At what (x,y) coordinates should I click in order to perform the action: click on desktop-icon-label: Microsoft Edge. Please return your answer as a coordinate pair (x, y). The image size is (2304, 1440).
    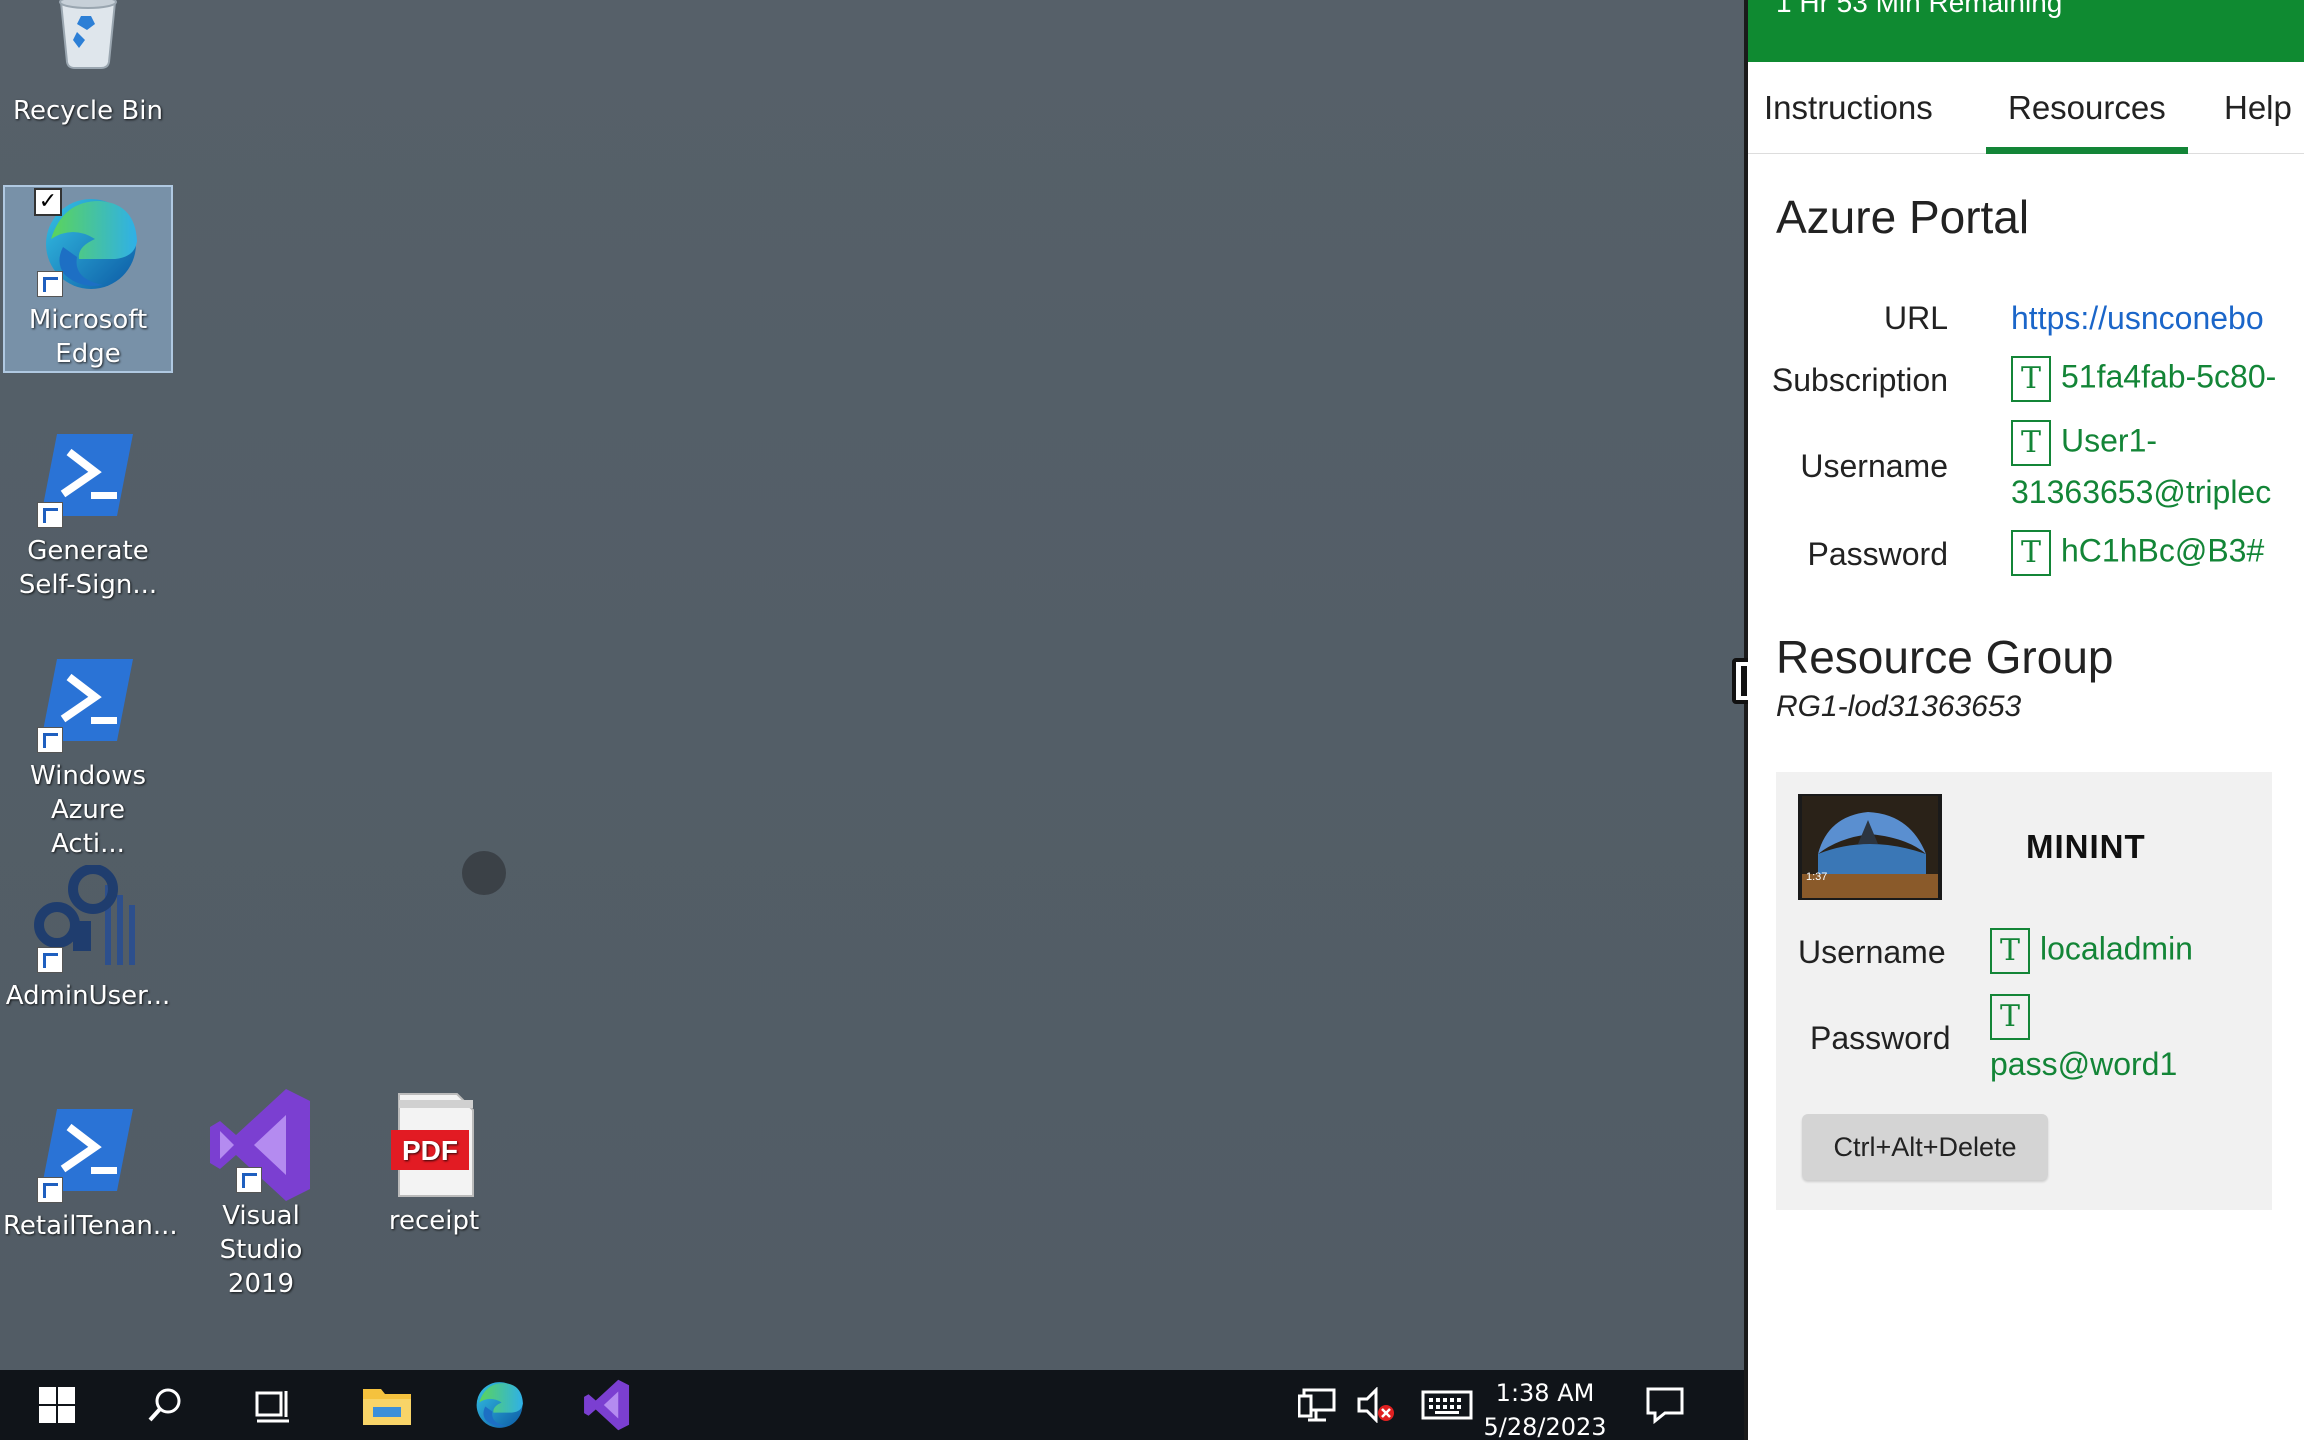
    Looking at the image, I should click on (88, 337).